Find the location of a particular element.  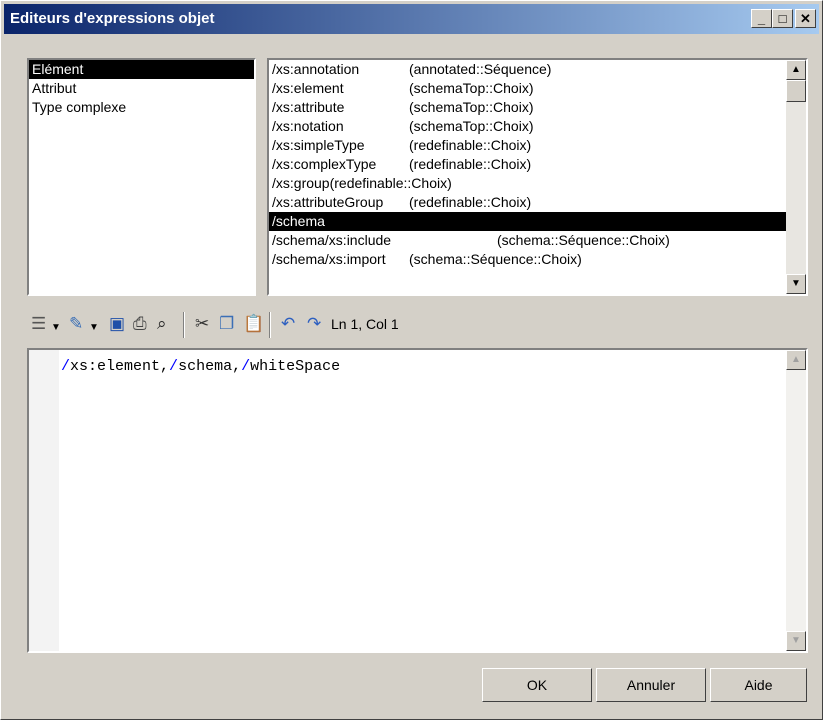

category-item: Attribut is located at coordinates (141, 88).